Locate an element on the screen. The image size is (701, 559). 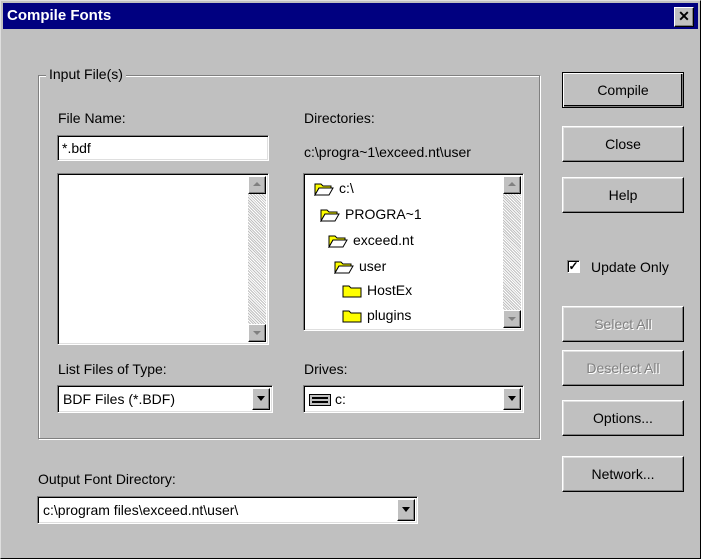
directory-item: plugins is located at coordinates (376, 315).